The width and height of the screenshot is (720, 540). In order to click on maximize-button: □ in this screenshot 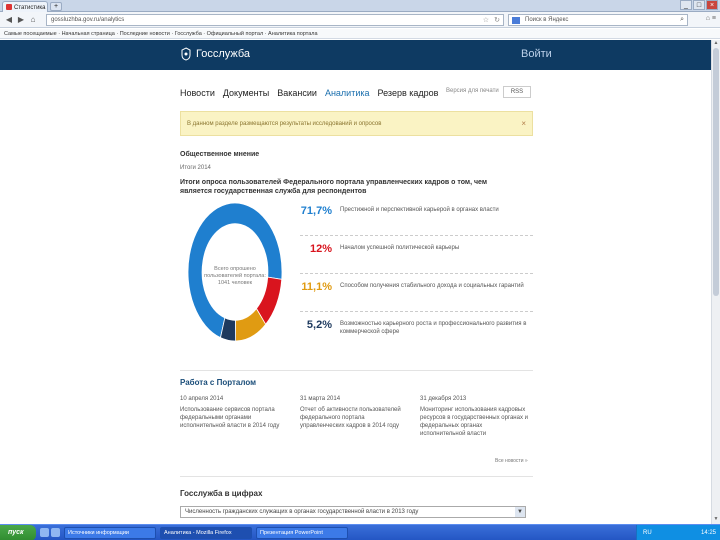, I will do `click(699, 5)`.